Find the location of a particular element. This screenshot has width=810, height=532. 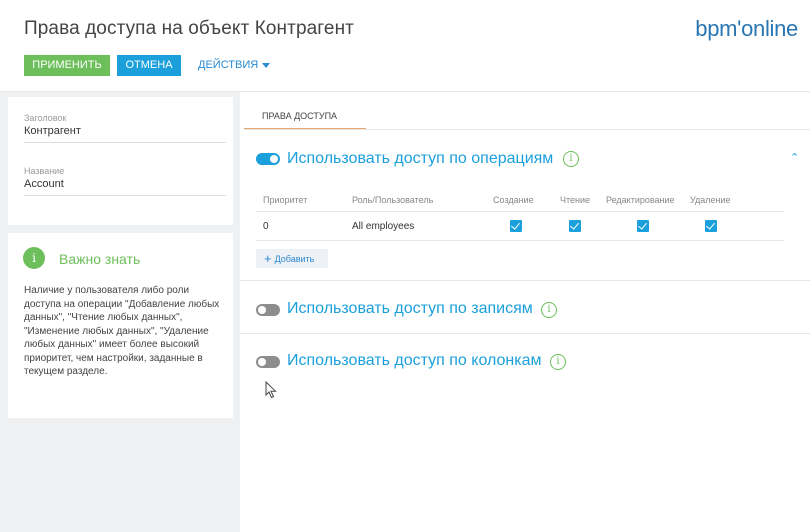

delete-checkbox is located at coordinates (711, 226).